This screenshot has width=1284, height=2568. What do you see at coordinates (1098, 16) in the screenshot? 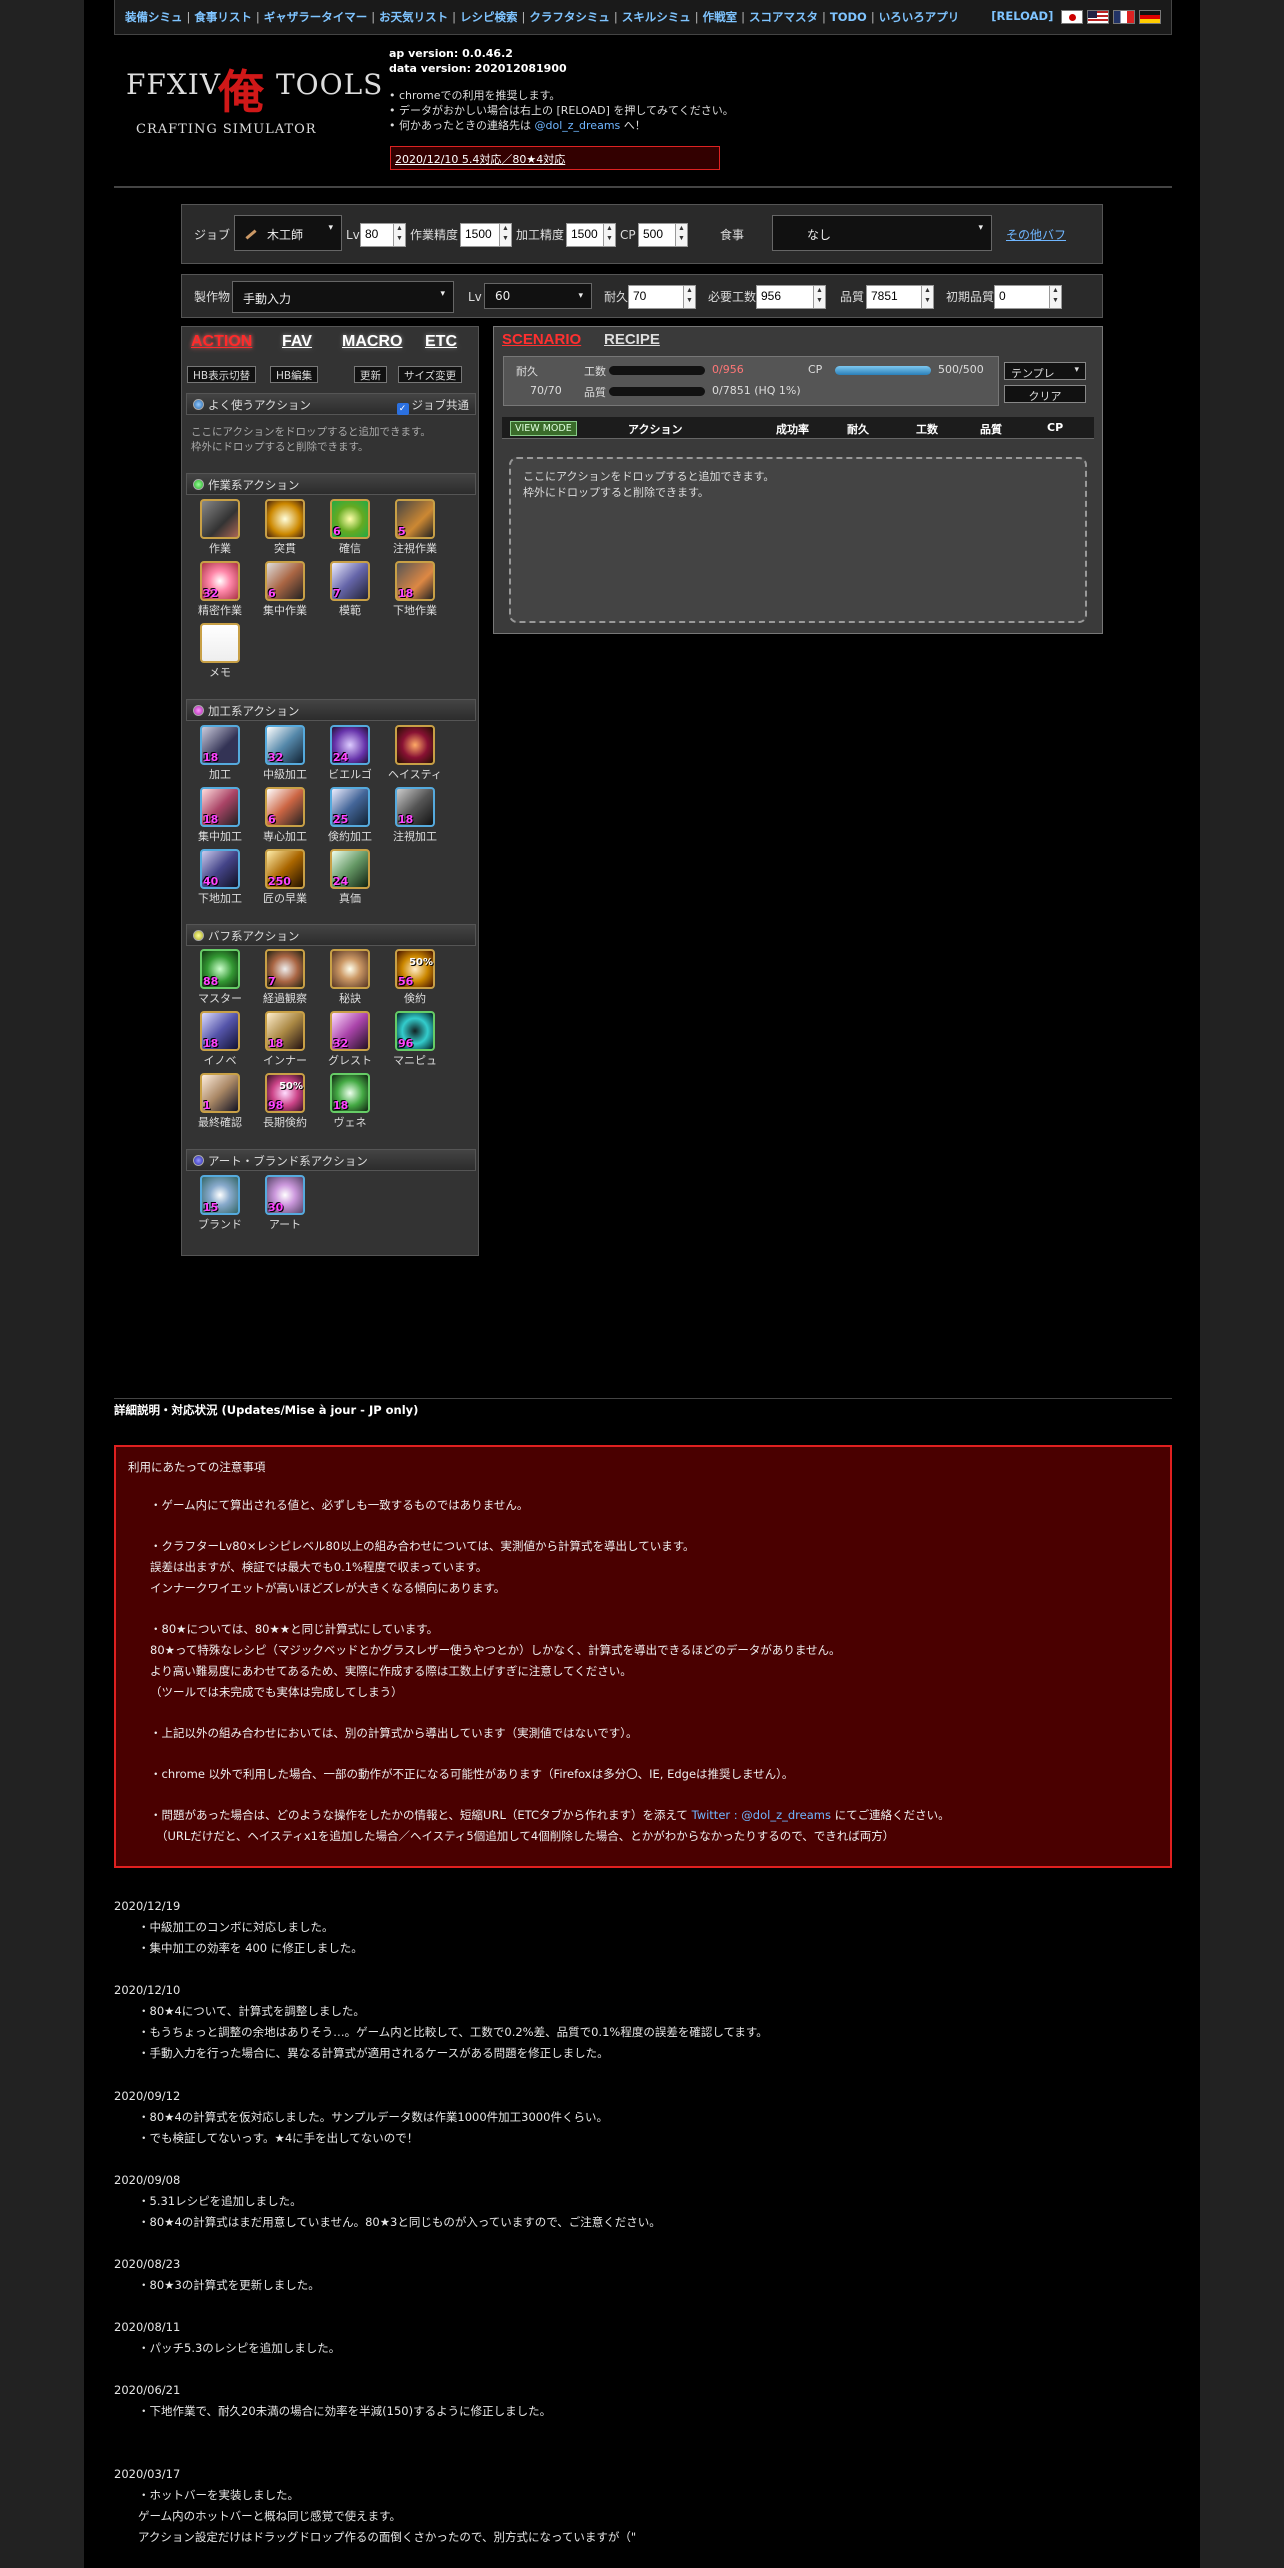
I see `flag-us-icon` at bounding box center [1098, 16].